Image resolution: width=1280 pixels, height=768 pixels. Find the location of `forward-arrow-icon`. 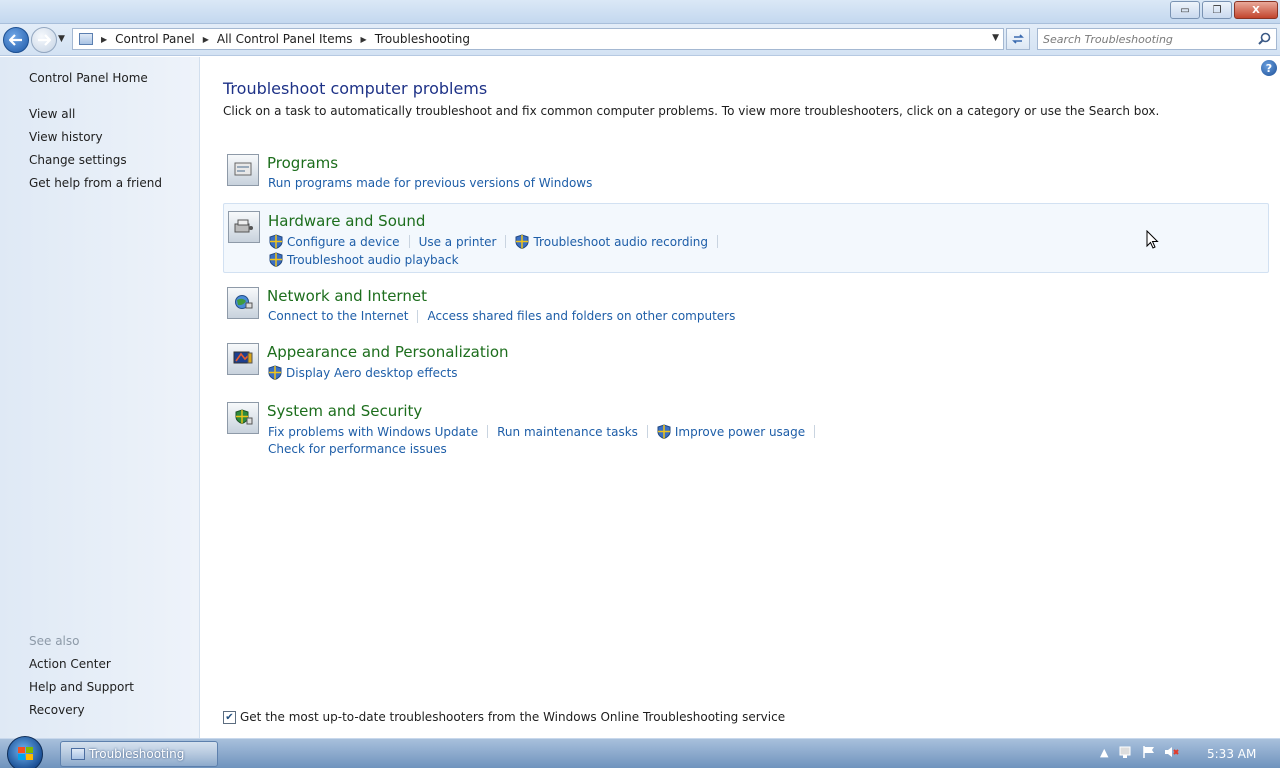

forward-arrow-icon is located at coordinates (44, 40).